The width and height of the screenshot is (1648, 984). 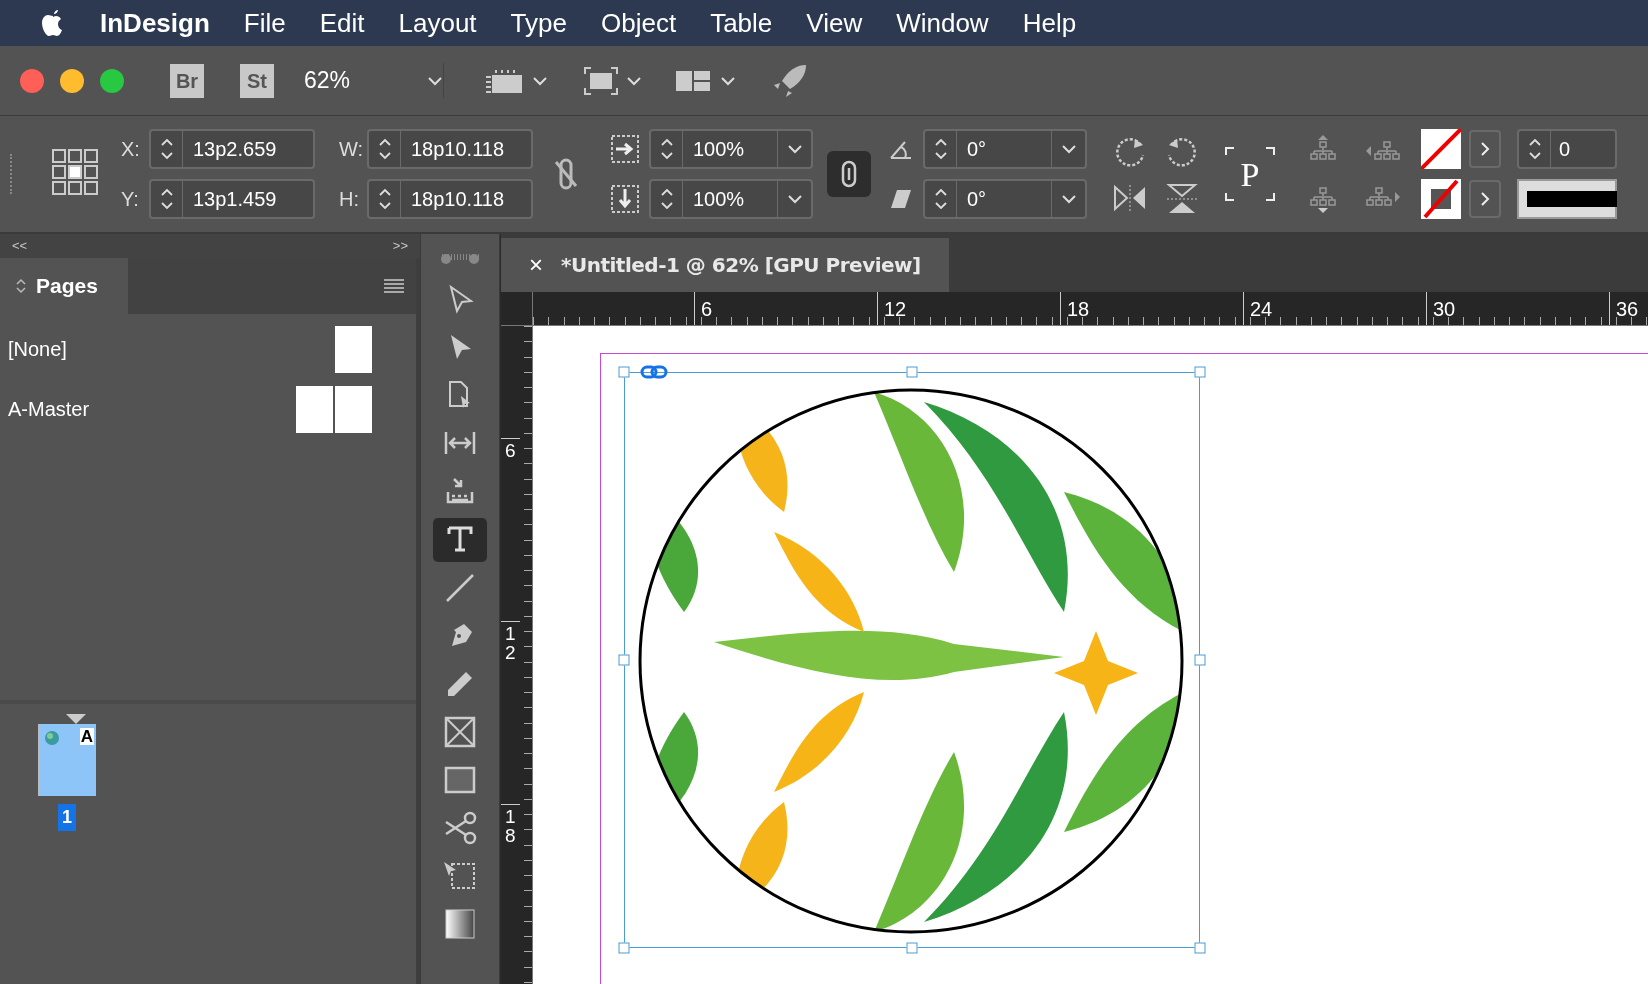 I want to click on stroke-none-swatch-icon, so click(x=1441, y=199).